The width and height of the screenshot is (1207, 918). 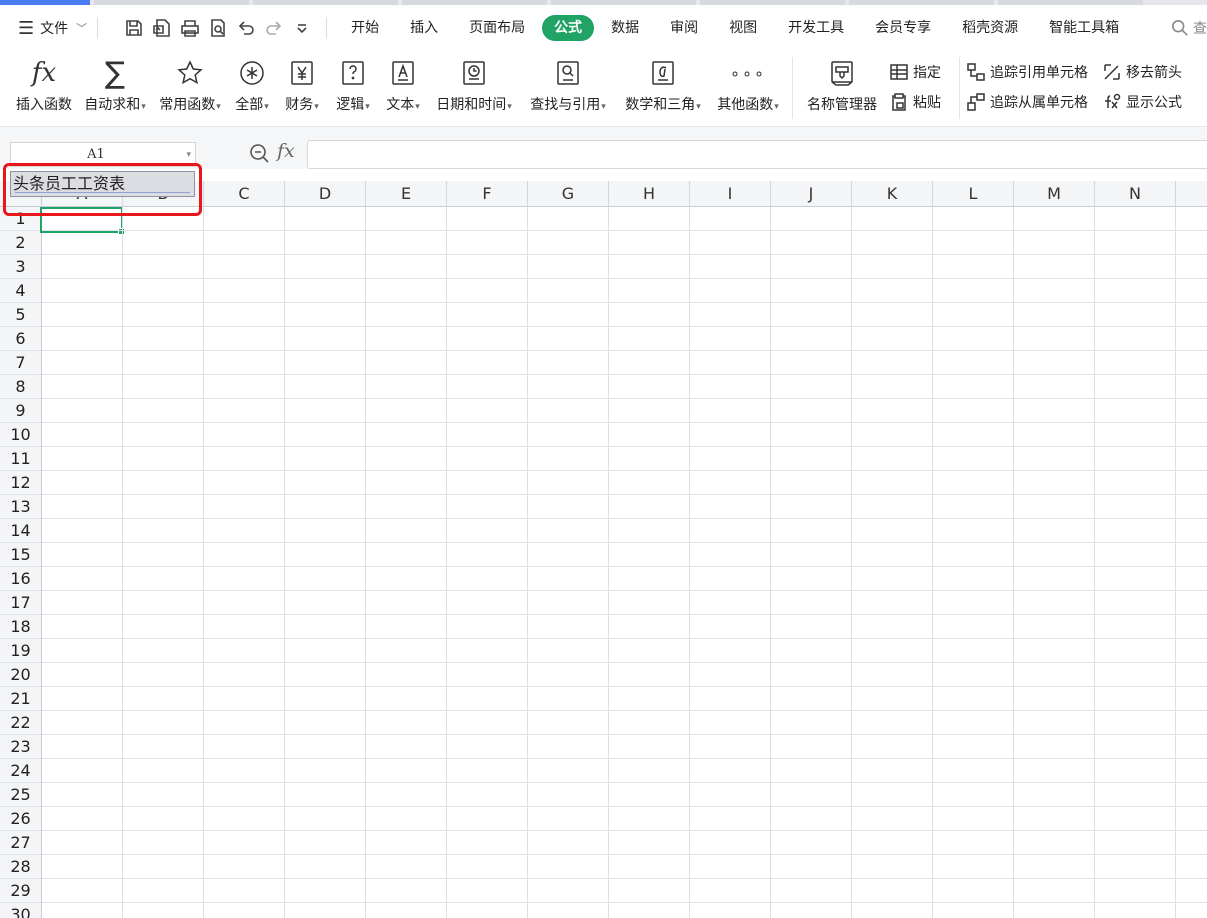 I want to click on tab-3: 公式, so click(x=568, y=28).